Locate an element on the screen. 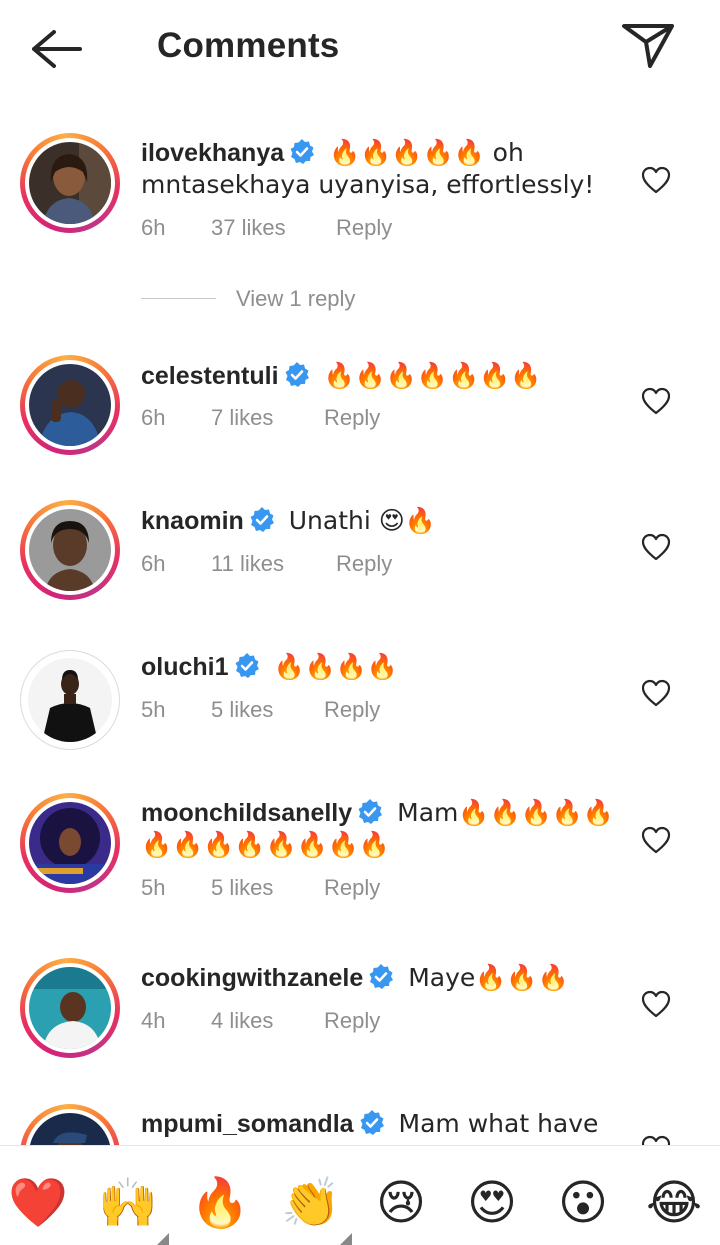  crying-face-emoji-icon: 😢 is located at coordinates (401, 1203).